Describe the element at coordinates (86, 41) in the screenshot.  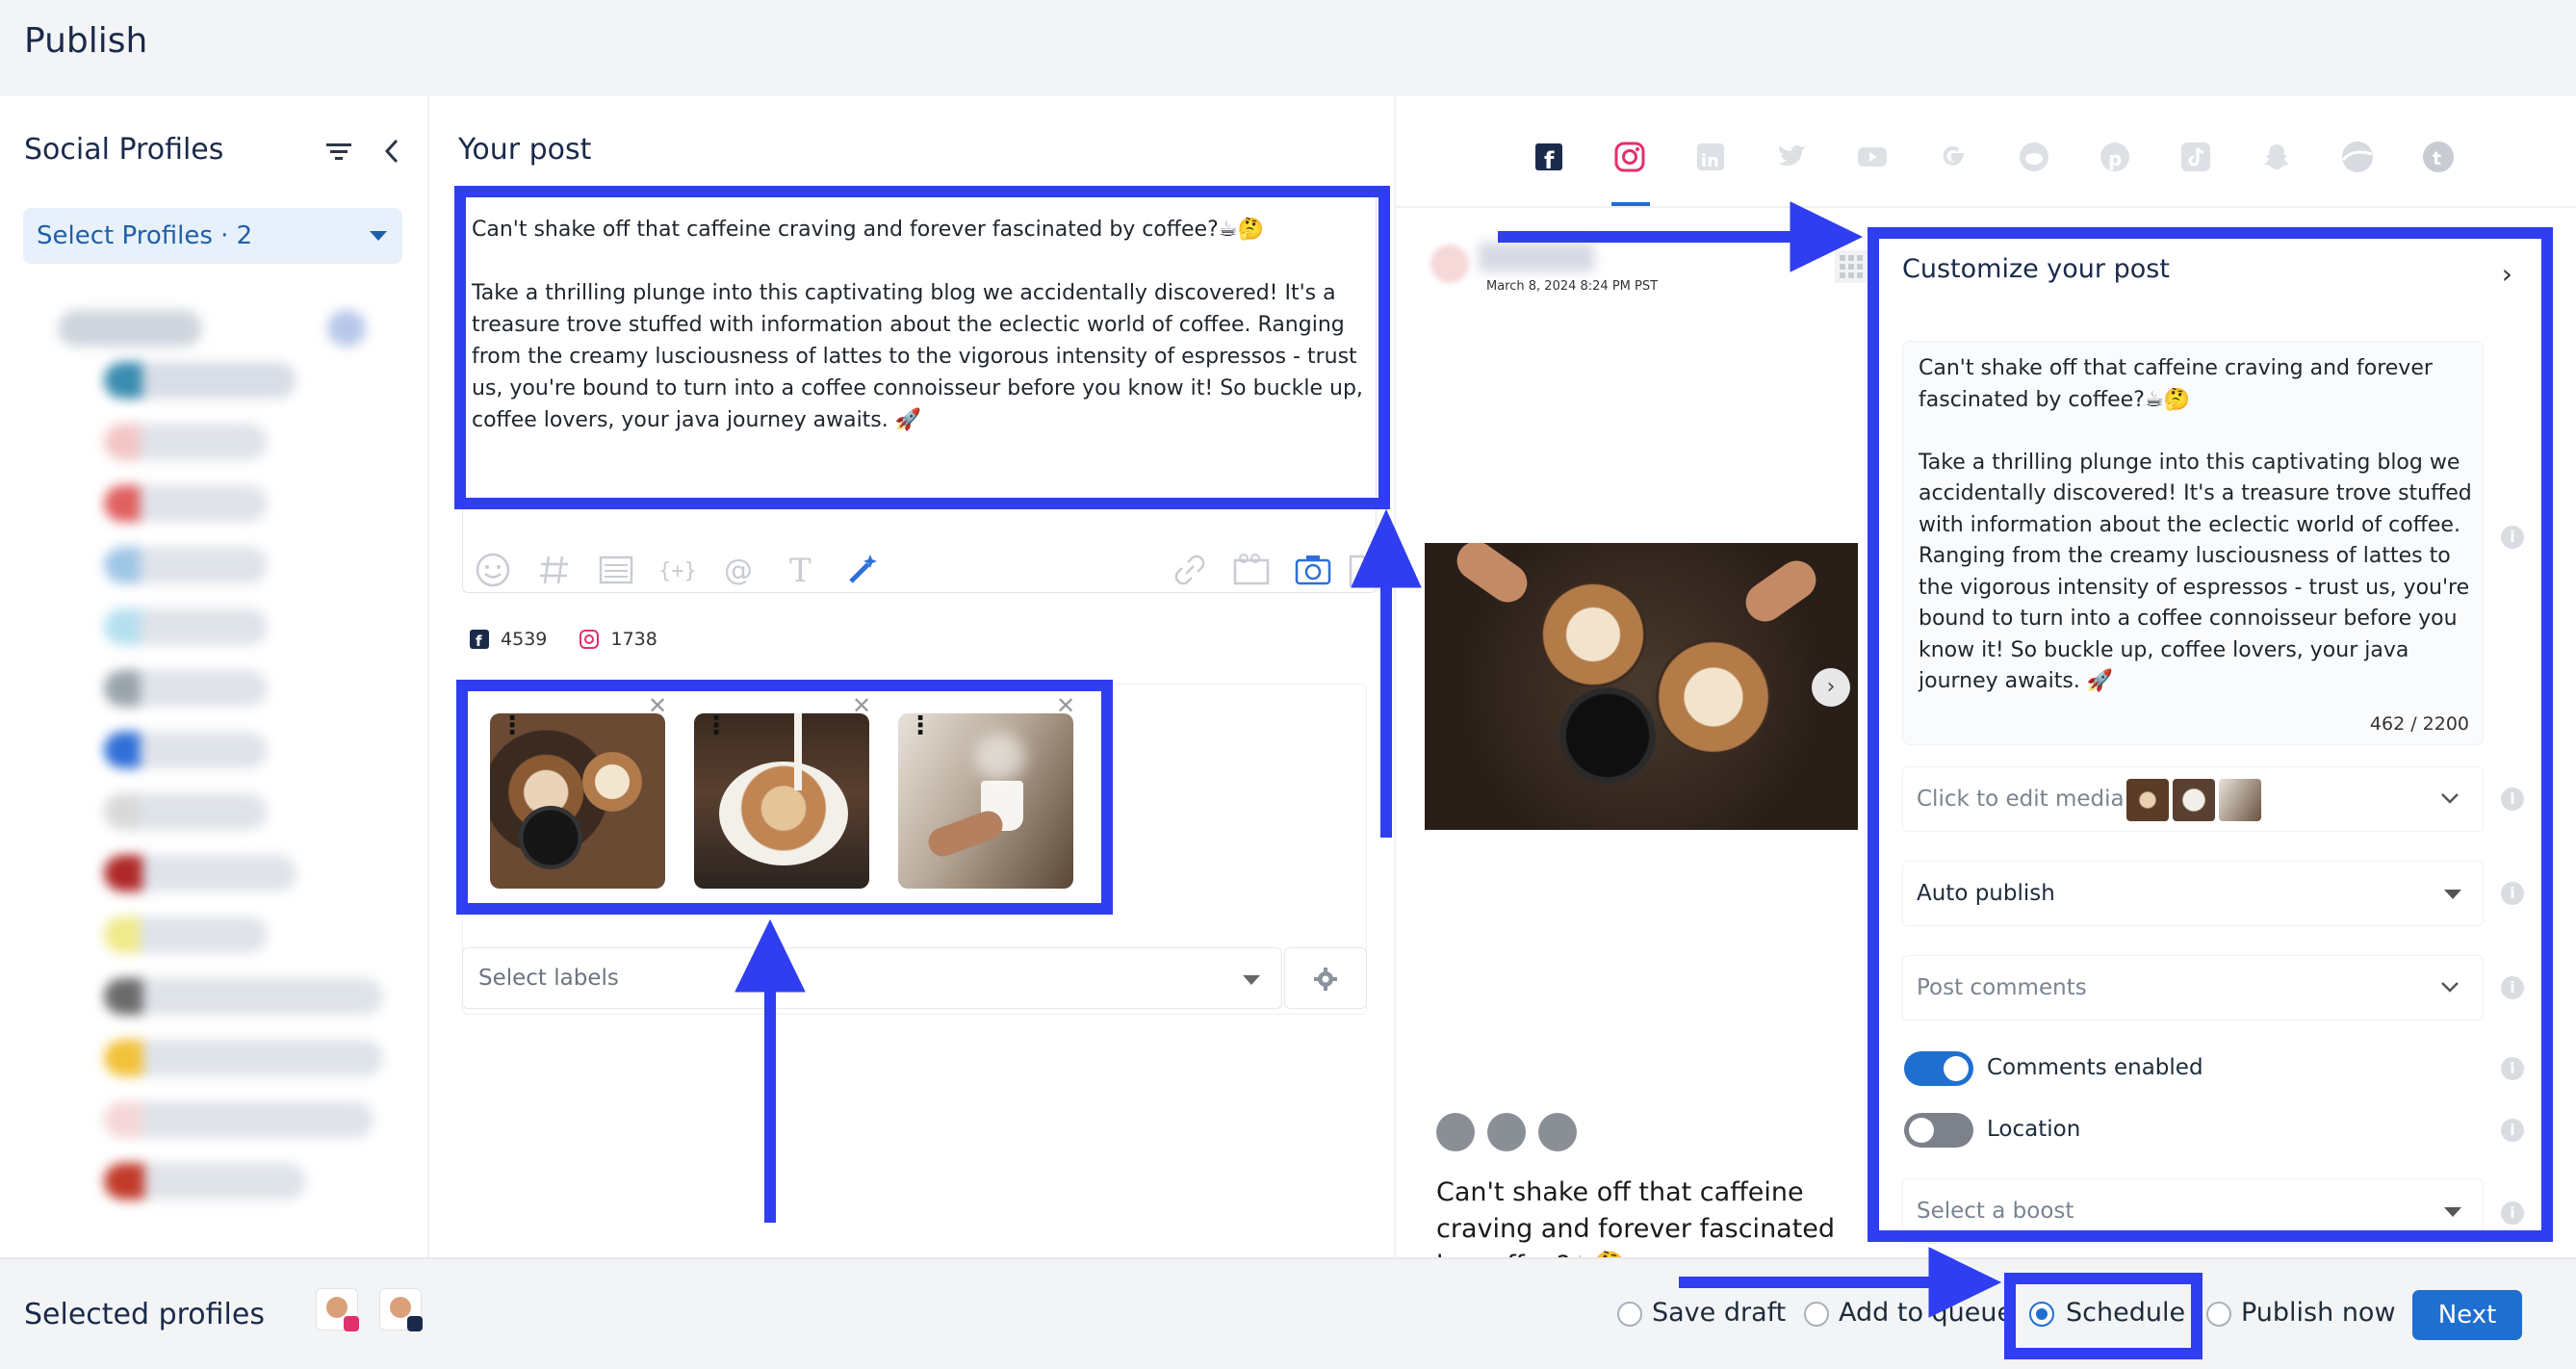
I see `page-title: Publish` at that location.